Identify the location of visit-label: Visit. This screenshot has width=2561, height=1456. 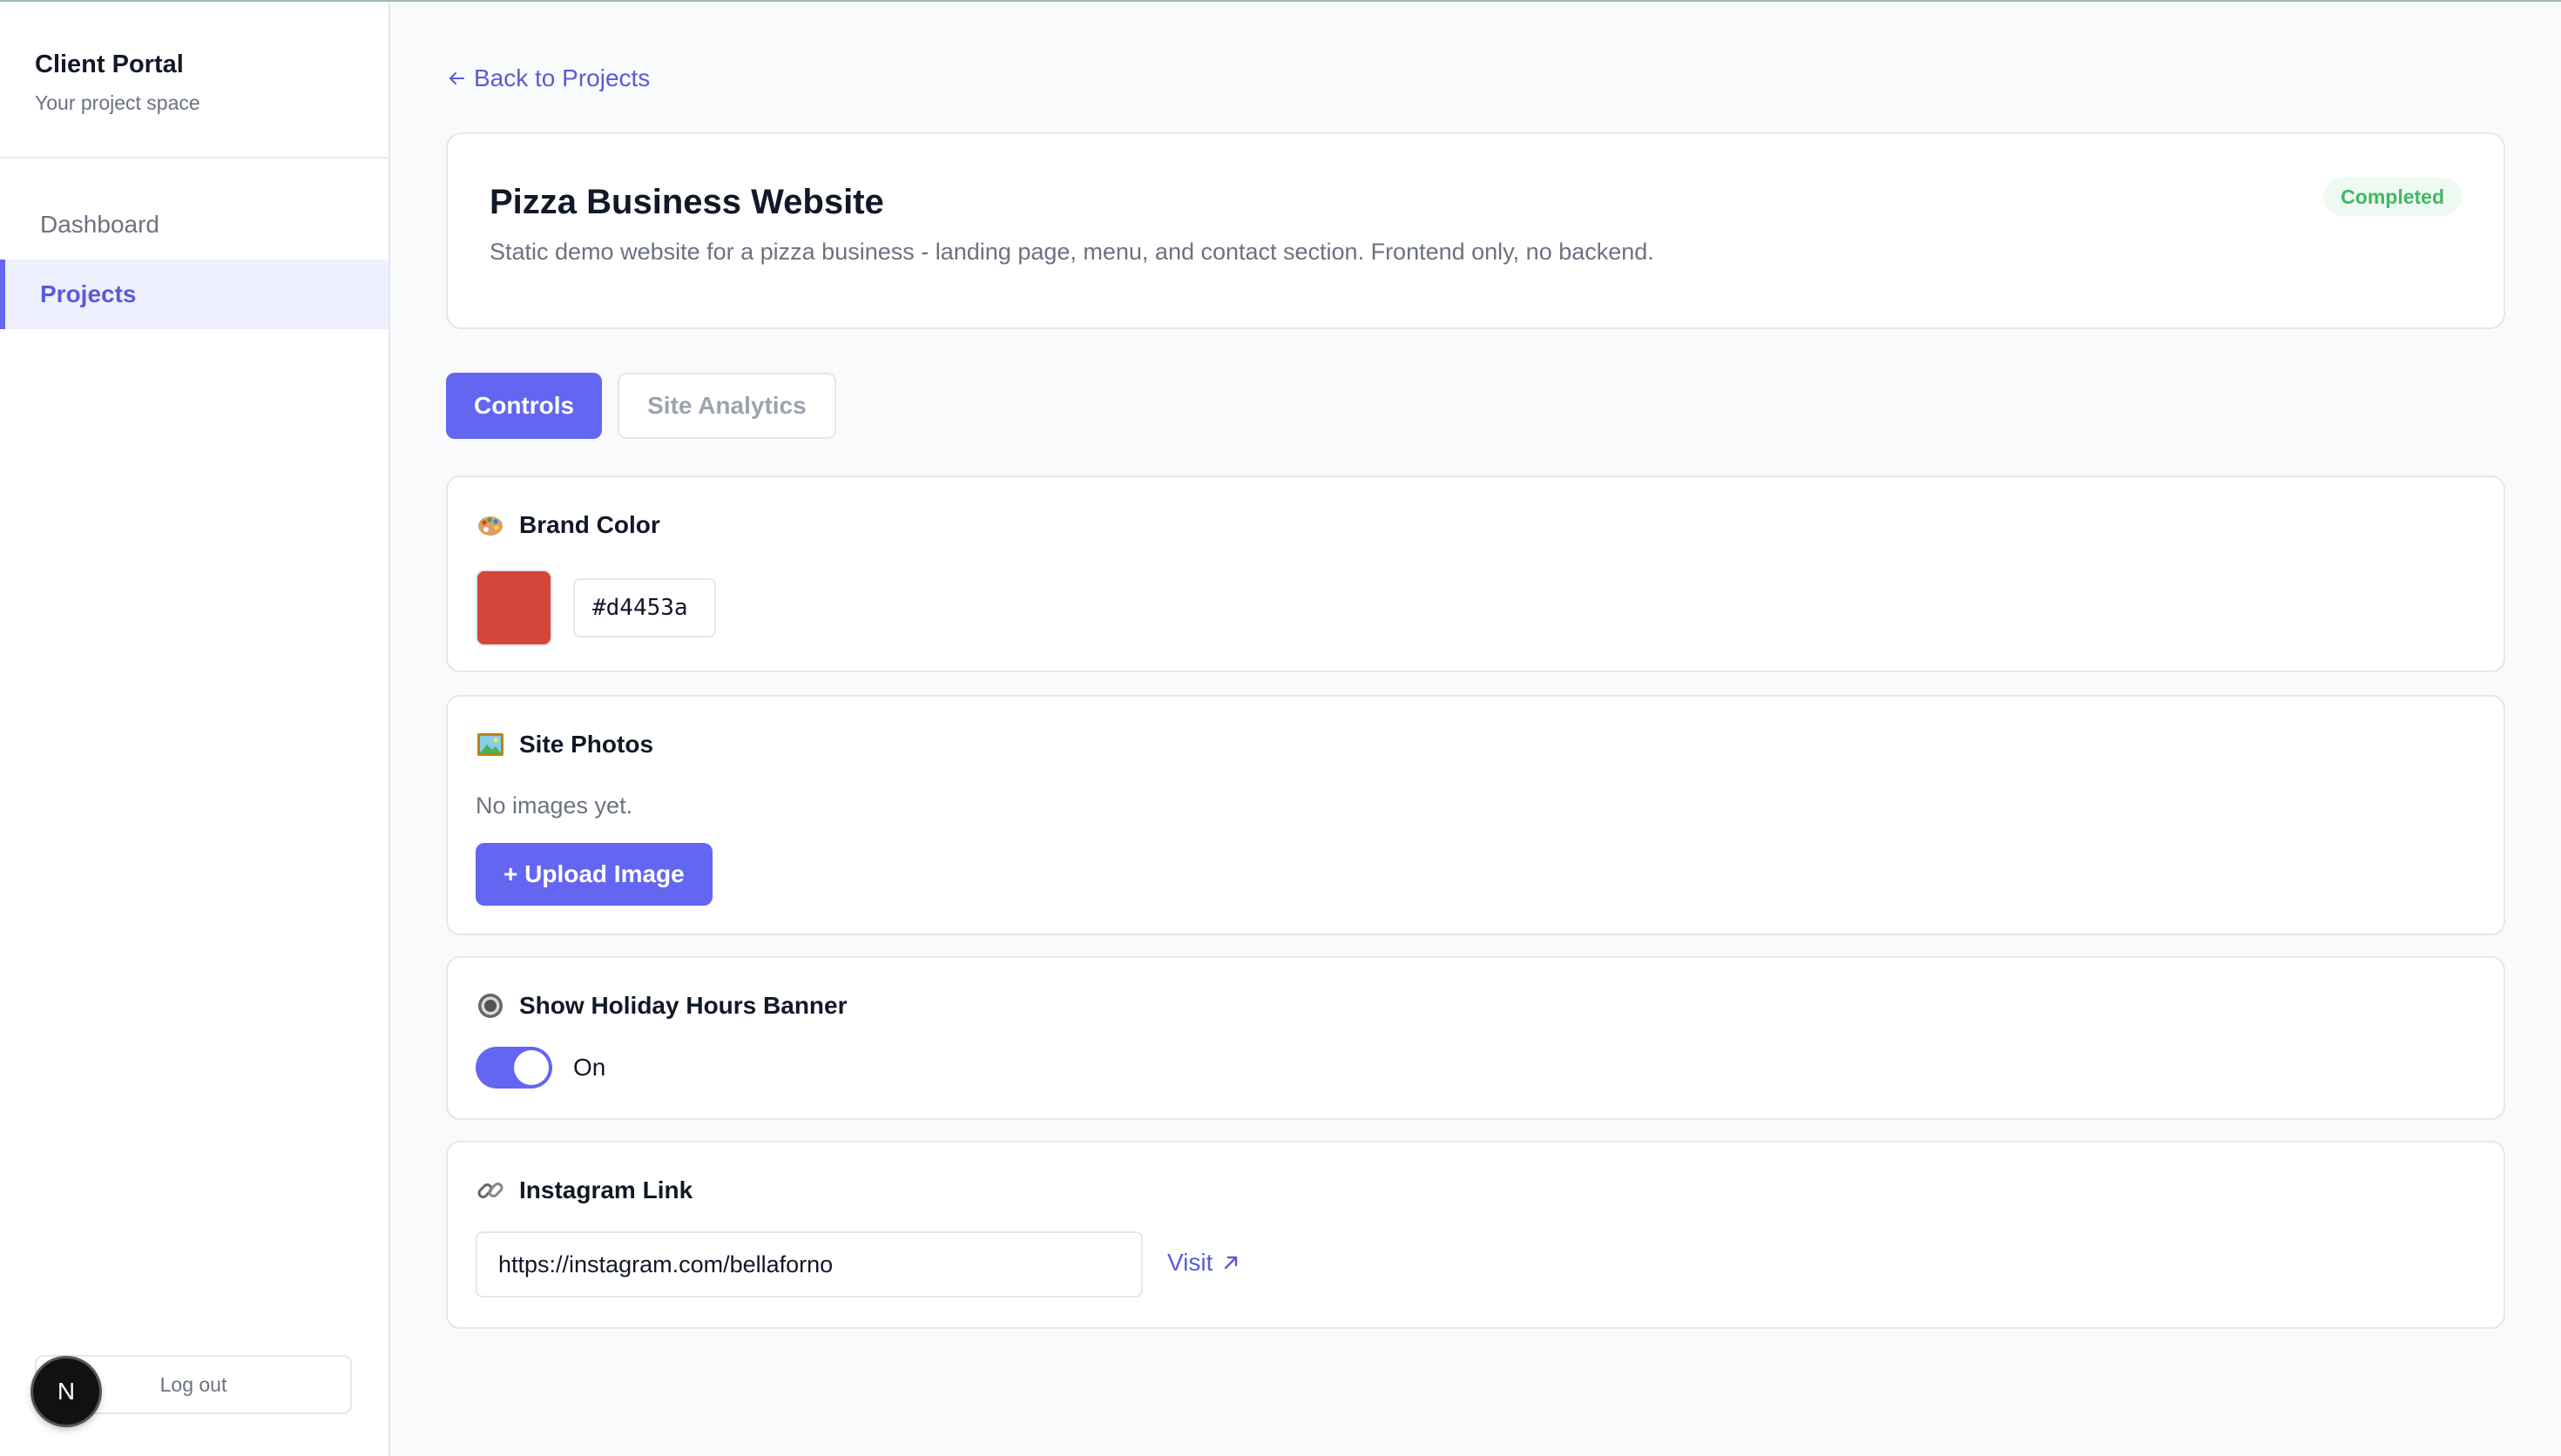
(1190, 1262).